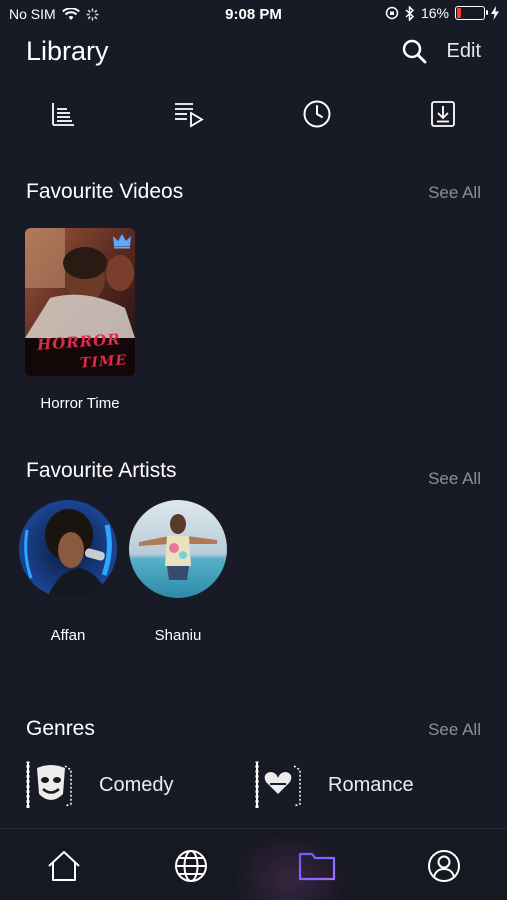 This screenshot has height=900, width=507. I want to click on artist-name: Shaniu, so click(178, 635).